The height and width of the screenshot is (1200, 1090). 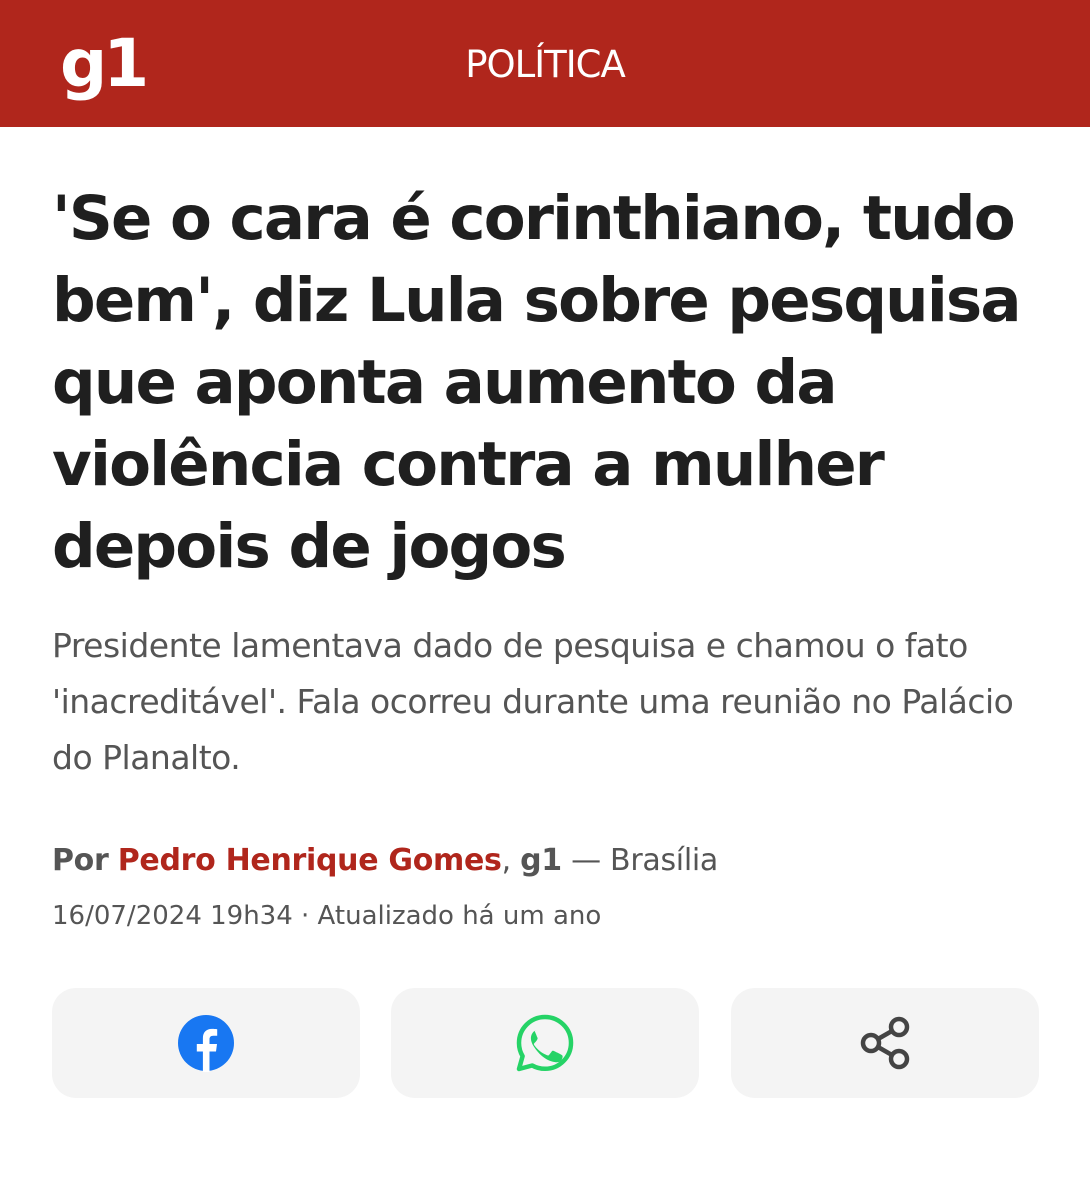 I want to click on top-bar: g1 POLÍTICA, so click(x=545, y=63).